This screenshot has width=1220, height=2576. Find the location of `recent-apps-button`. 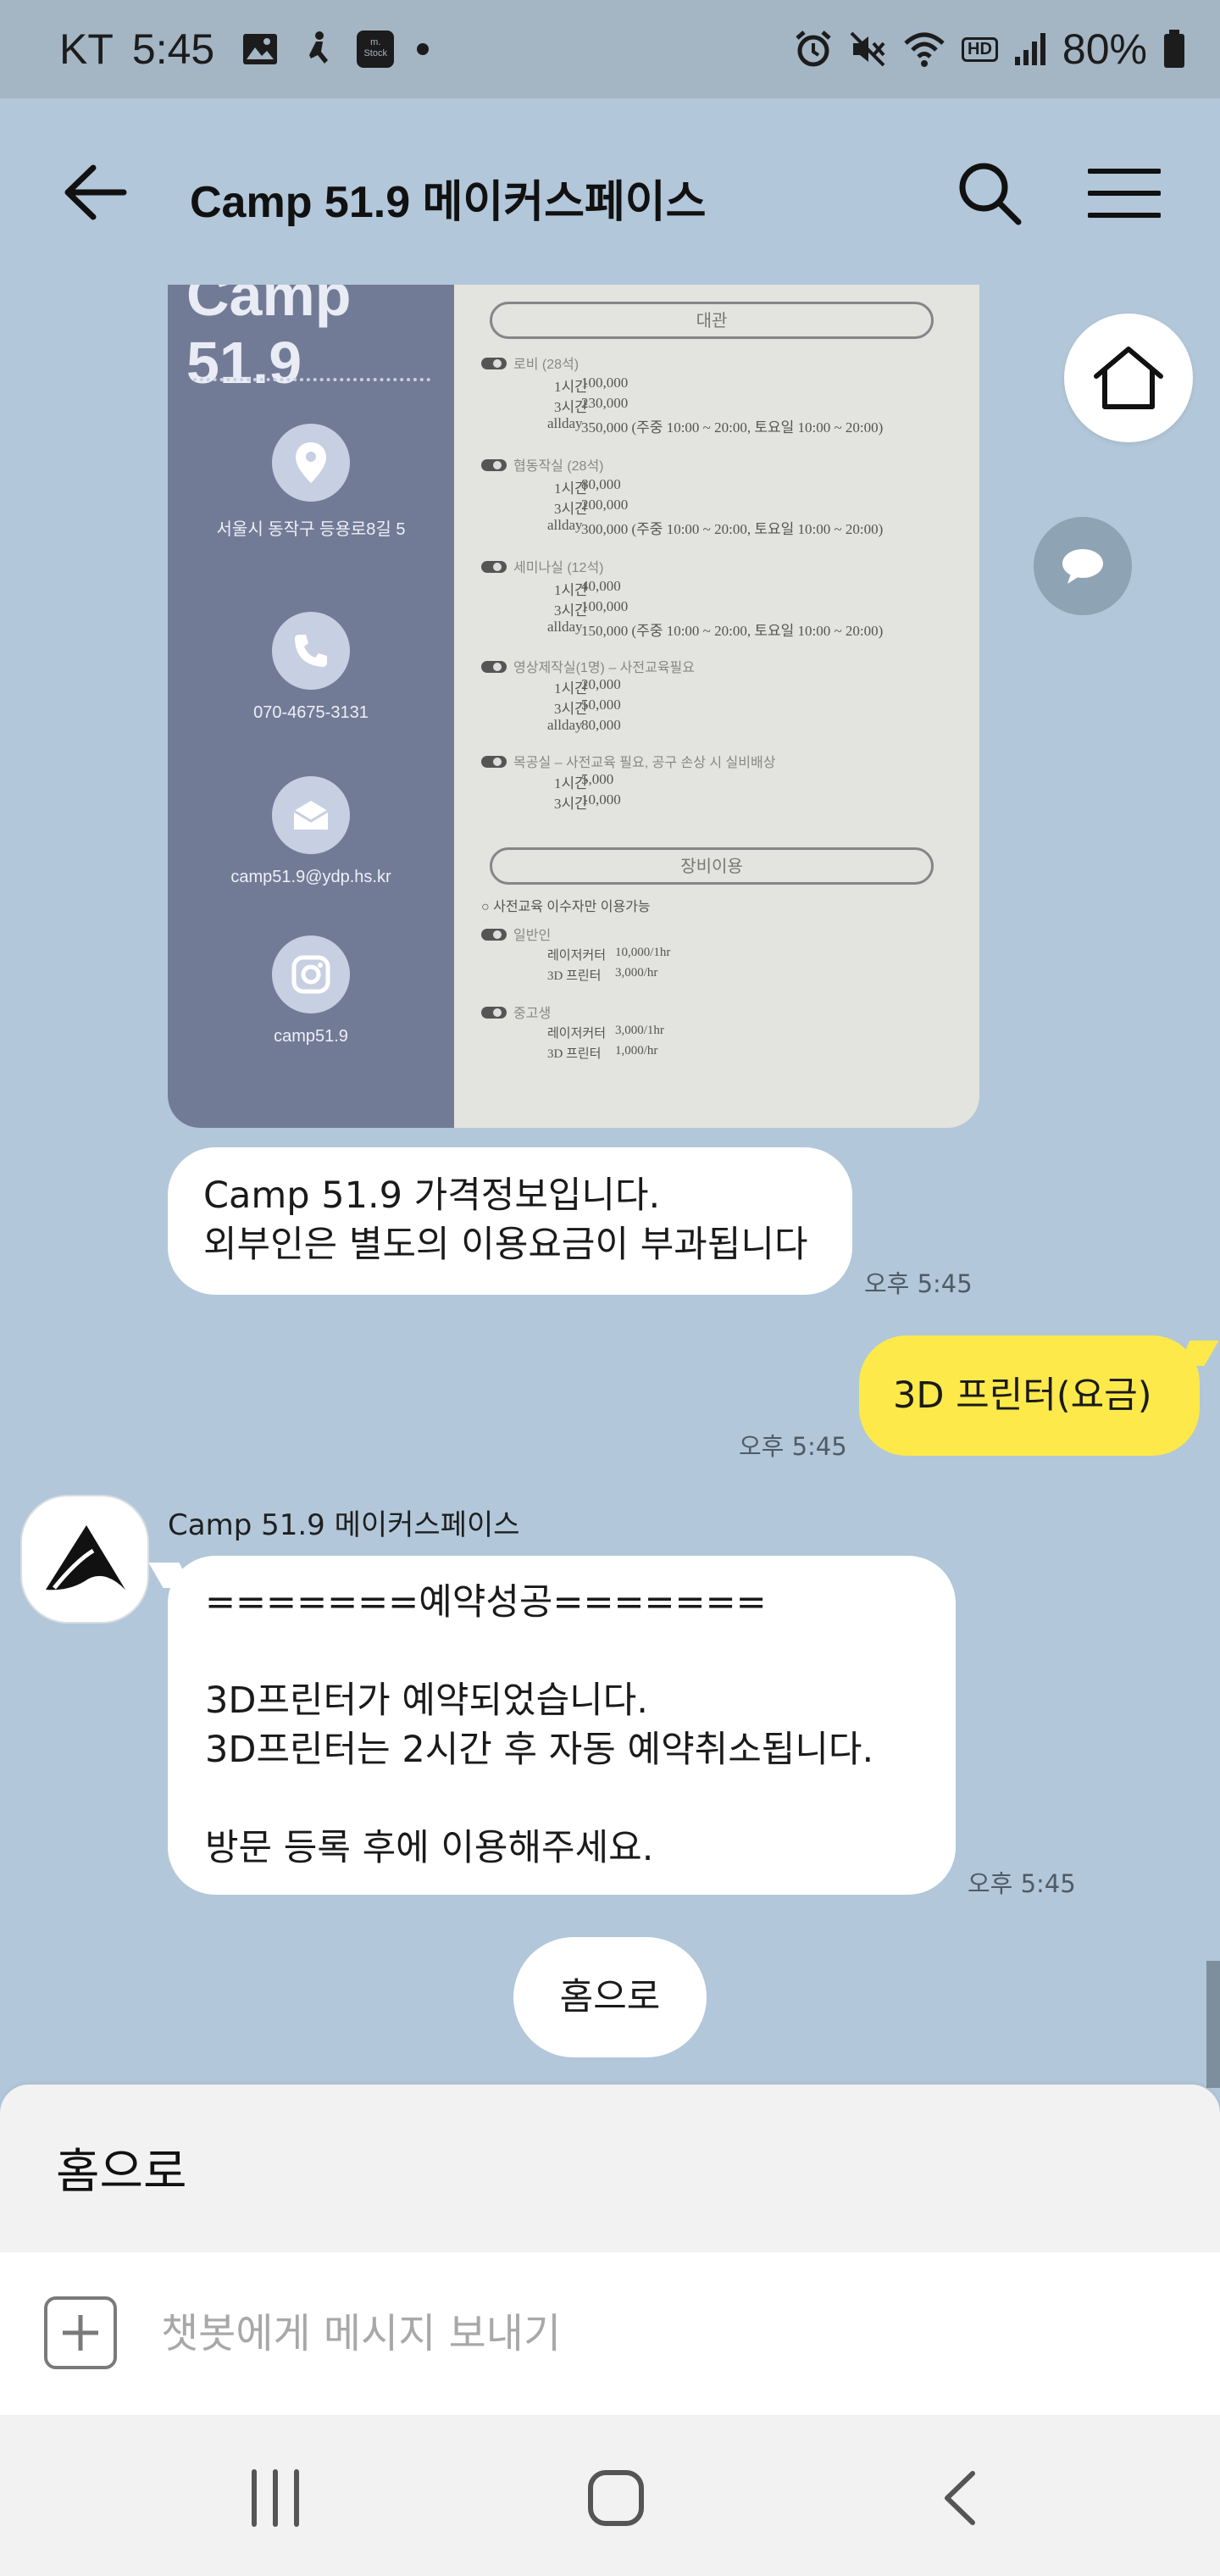

recent-apps-button is located at coordinates (275, 2498).